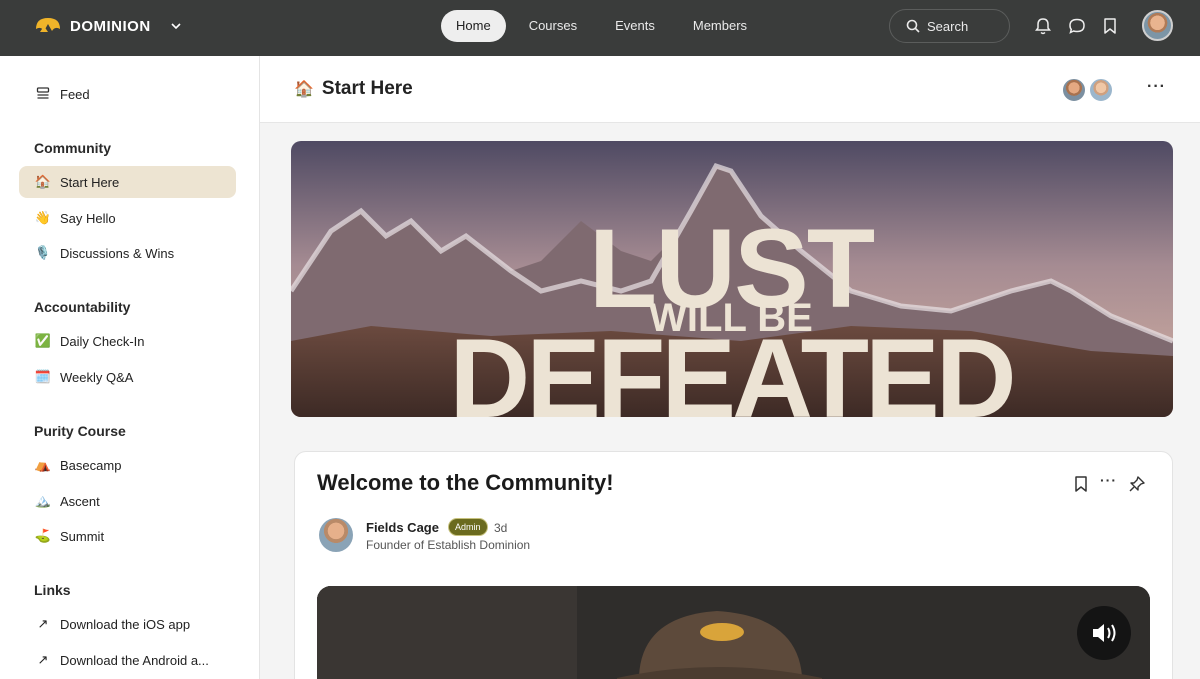  Describe the element at coordinates (80, 431) in the screenshot. I see `section-title-purity-course: Purity Course` at that location.